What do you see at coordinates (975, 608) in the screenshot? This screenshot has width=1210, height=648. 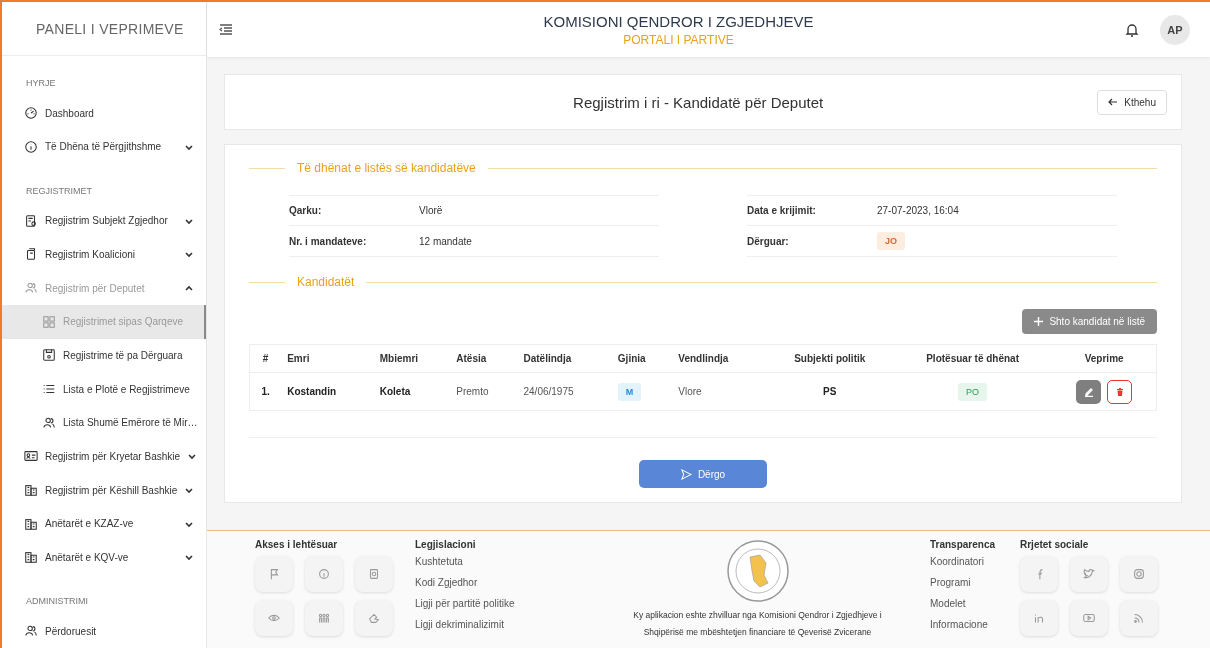 I see `footer-link: Modelet` at bounding box center [975, 608].